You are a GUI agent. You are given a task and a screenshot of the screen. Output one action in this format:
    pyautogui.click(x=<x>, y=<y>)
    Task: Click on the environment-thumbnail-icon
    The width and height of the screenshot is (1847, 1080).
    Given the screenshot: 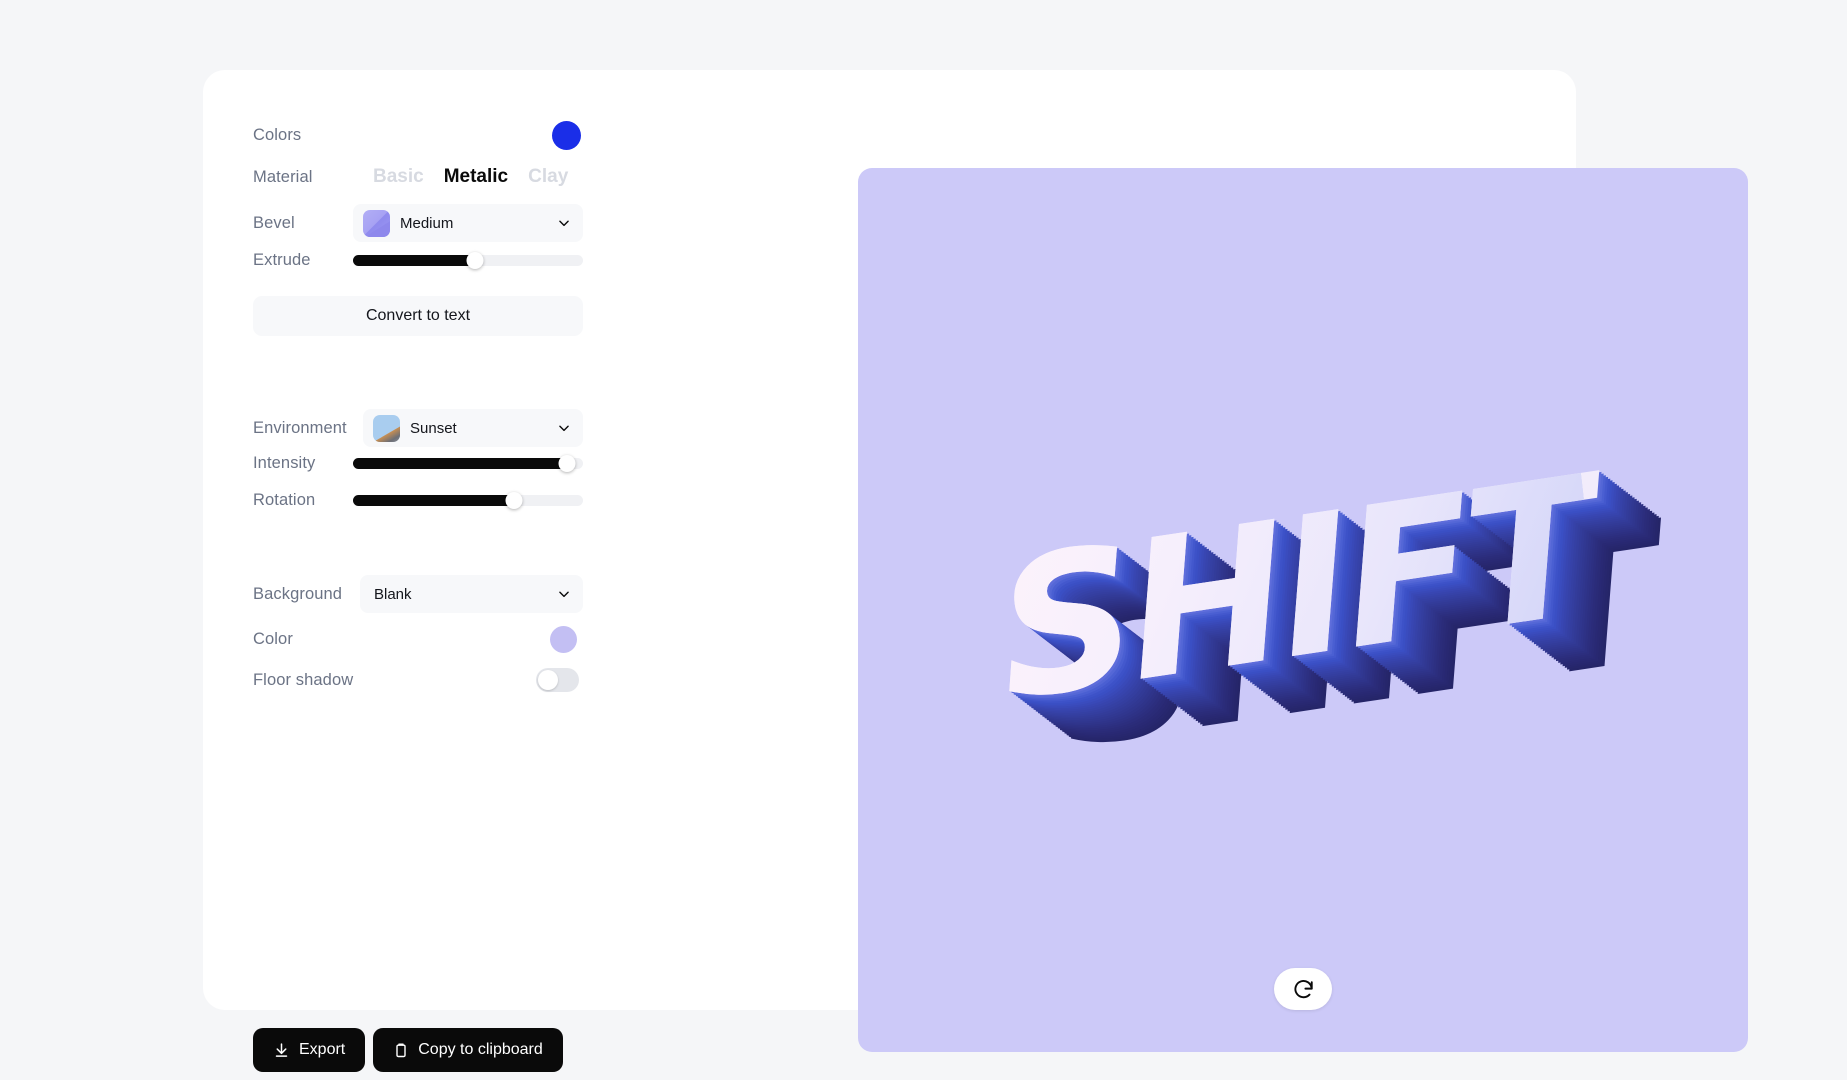 What is the action you would take?
    pyautogui.click(x=386, y=428)
    